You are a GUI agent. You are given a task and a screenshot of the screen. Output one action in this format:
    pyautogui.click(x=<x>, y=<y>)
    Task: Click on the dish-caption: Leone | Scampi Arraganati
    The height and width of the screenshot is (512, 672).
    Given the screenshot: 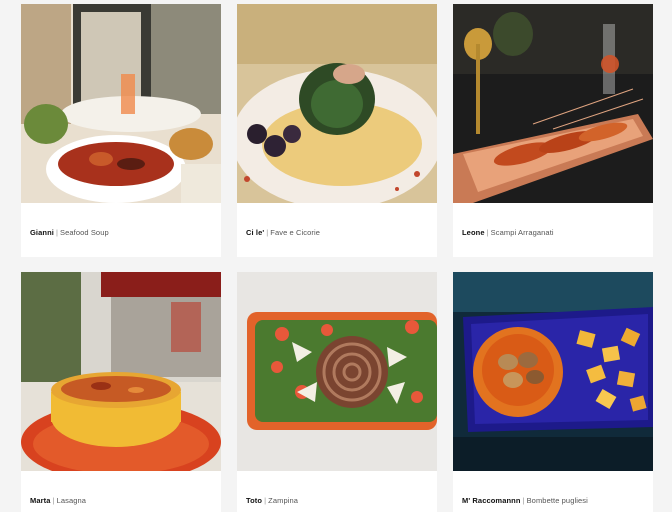 What is the action you would take?
    pyautogui.click(x=553, y=220)
    